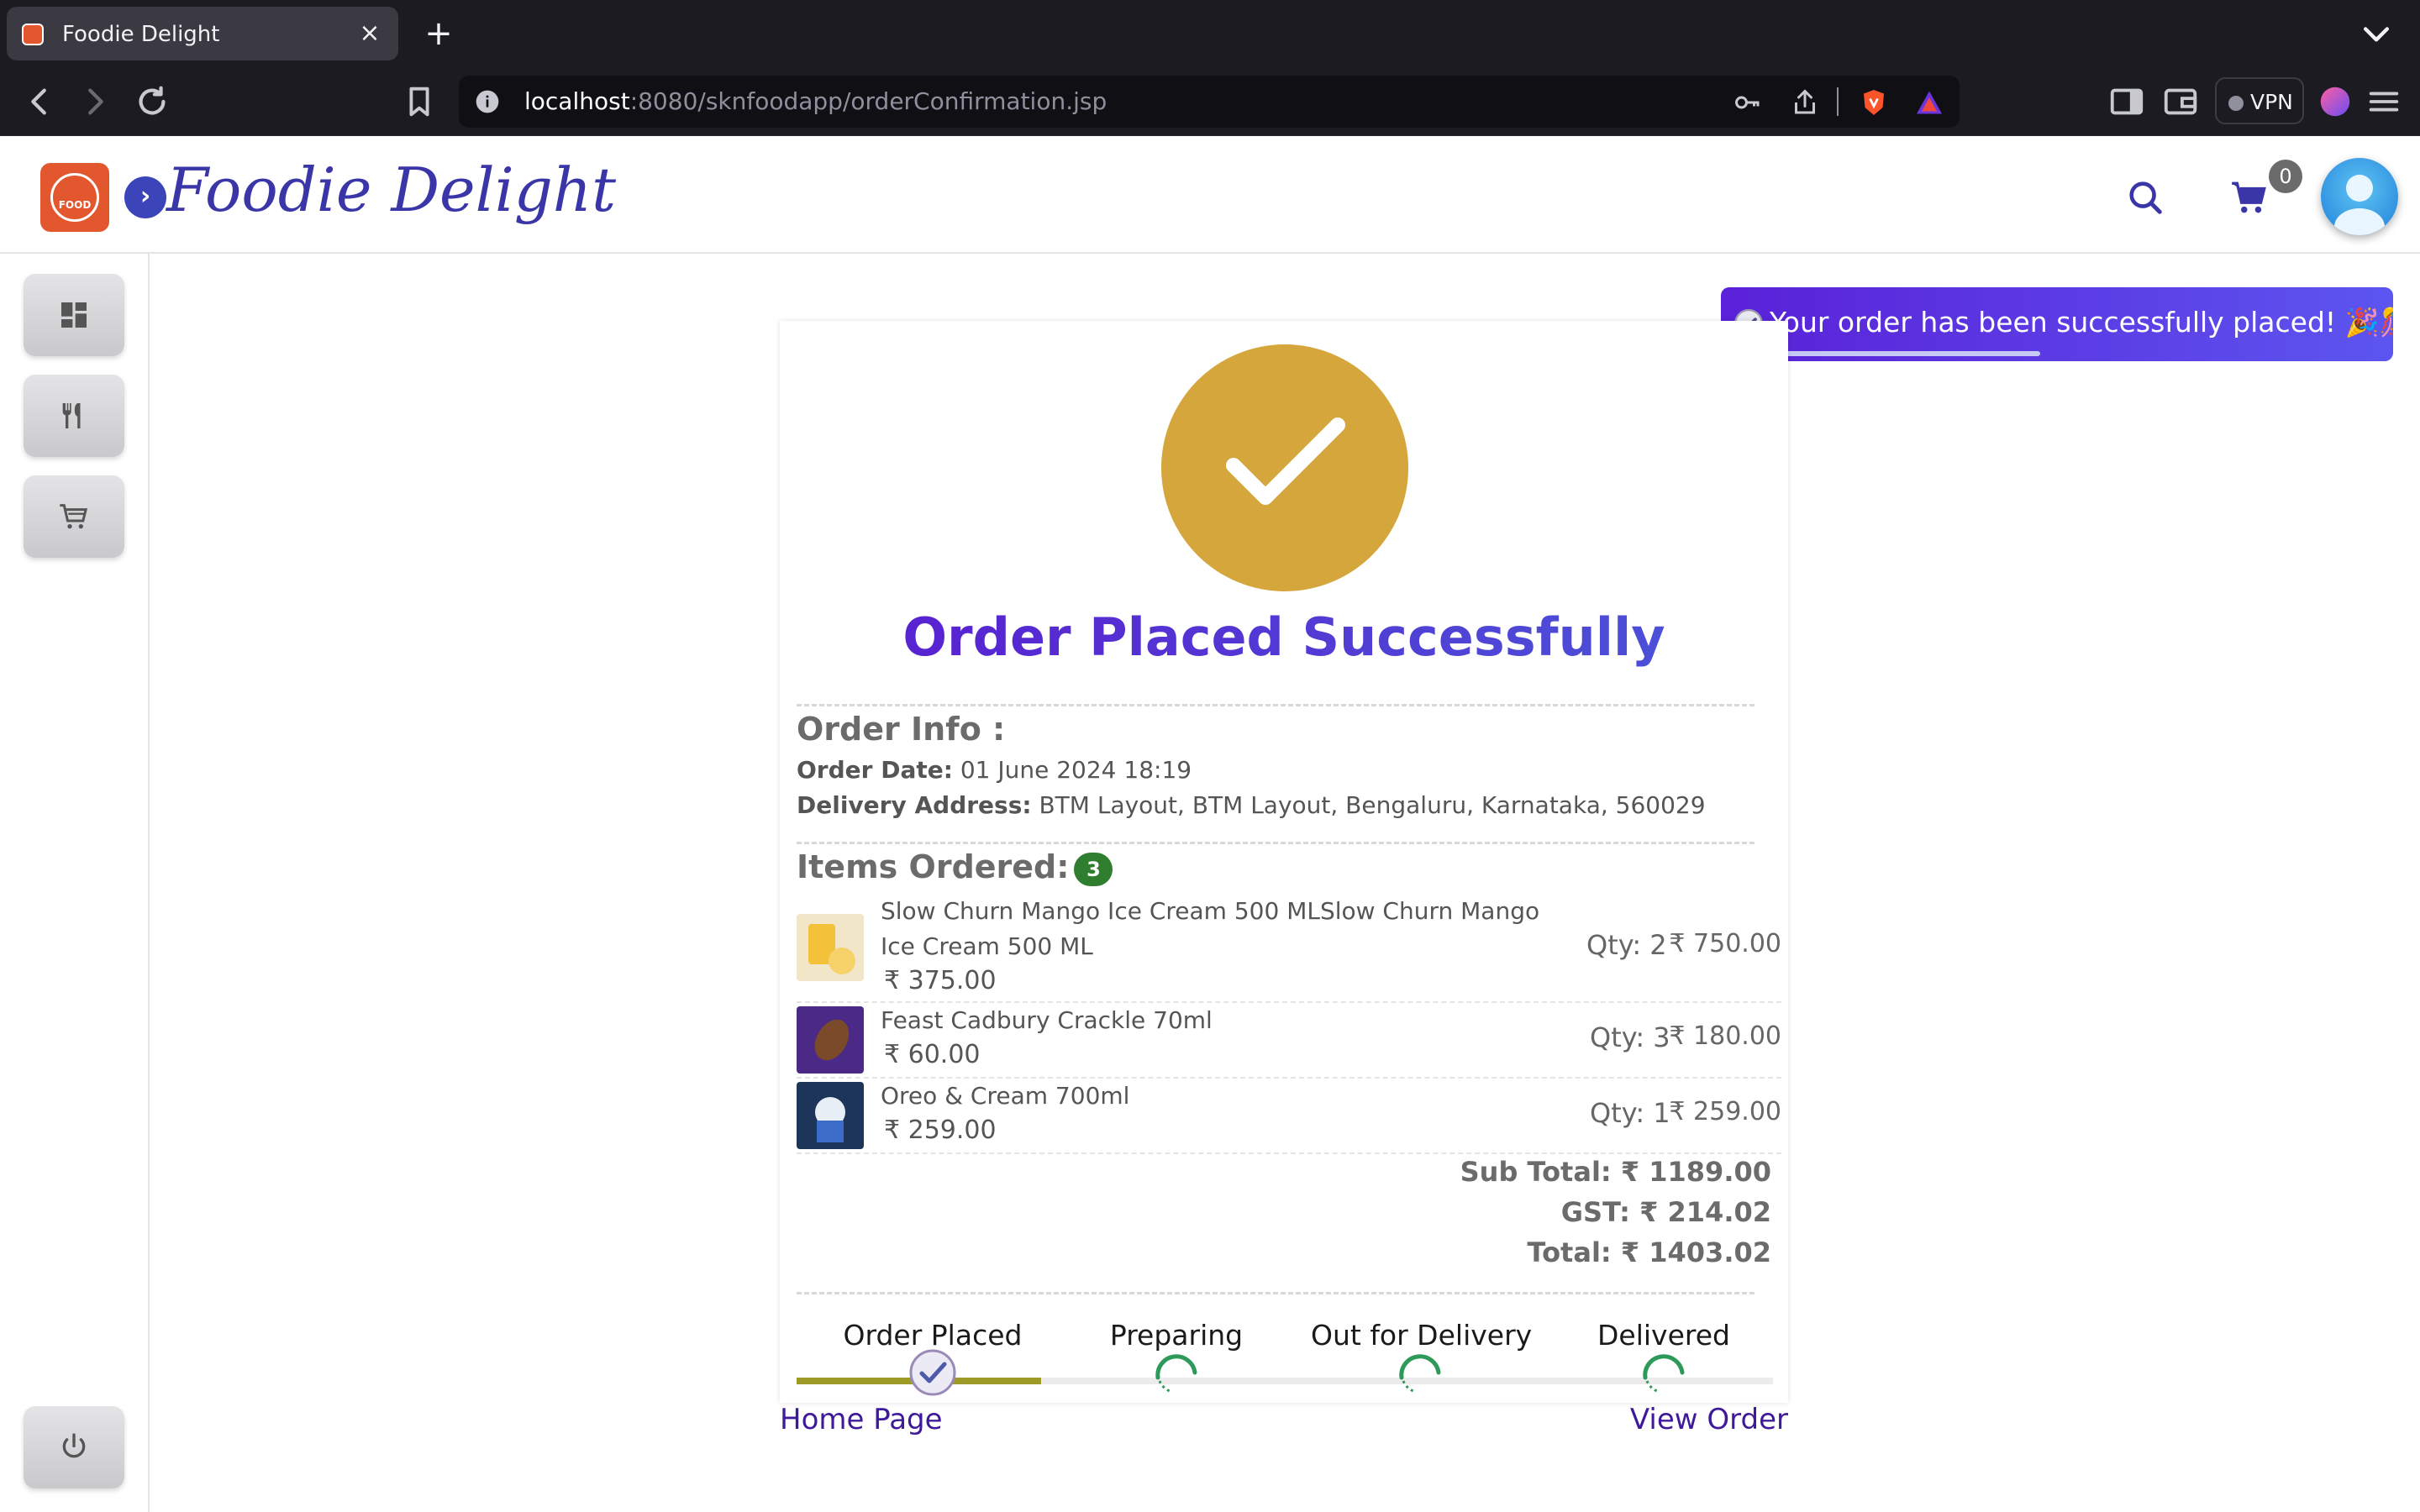  I want to click on sidebar, so click(75, 883).